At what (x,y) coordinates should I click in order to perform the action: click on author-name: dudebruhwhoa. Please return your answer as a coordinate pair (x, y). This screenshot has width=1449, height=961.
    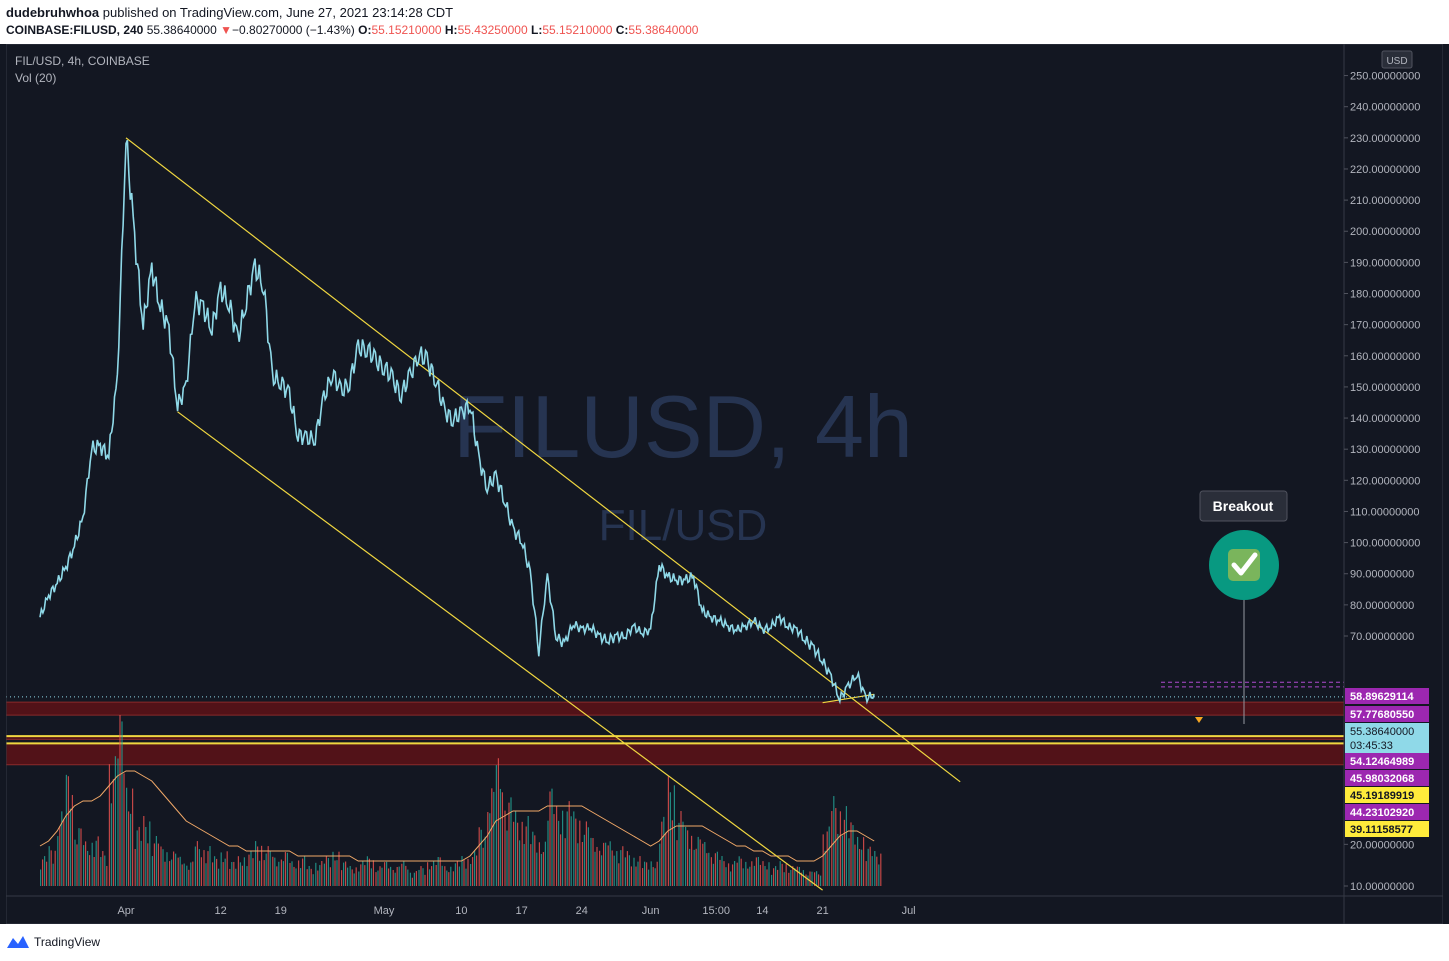
    Looking at the image, I should click on (52, 12).